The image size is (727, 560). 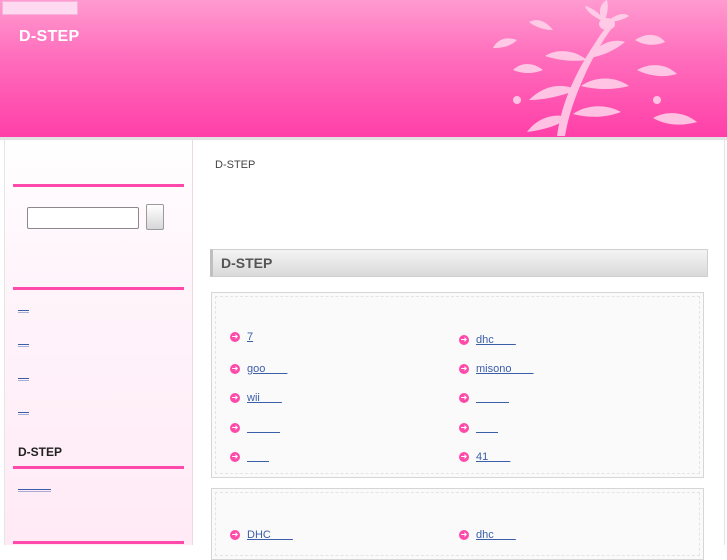 I want to click on flower-icon, so click(x=595, y=68).